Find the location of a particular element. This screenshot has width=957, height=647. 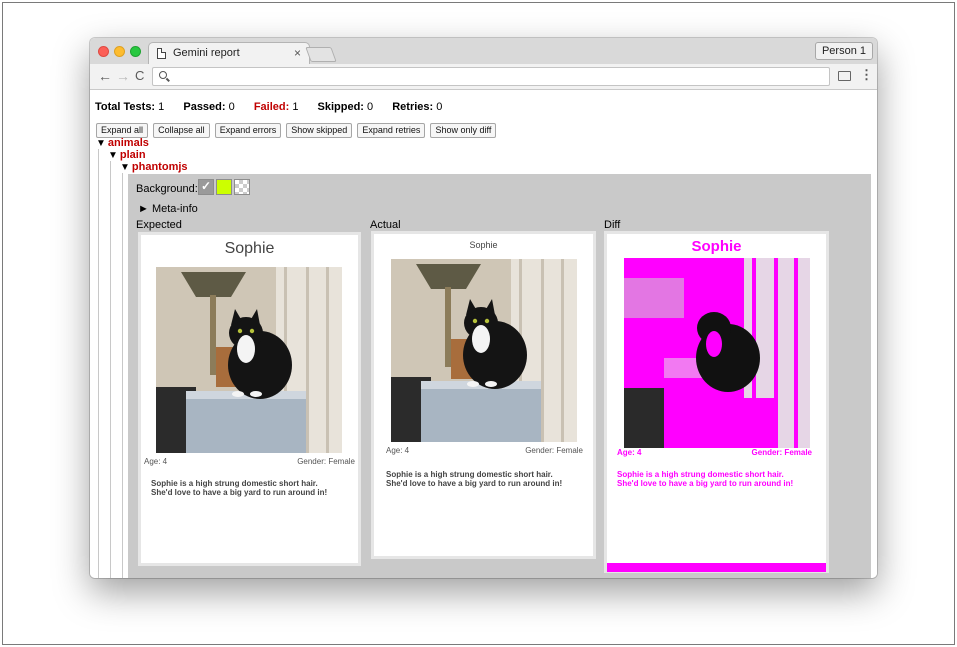

total-label: Total Tests: is located at coordinates (125, 107).